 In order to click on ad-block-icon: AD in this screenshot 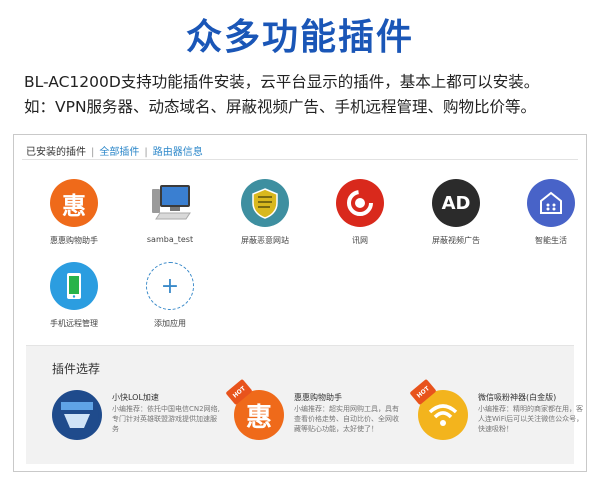, I will do `click(456, 203)`.